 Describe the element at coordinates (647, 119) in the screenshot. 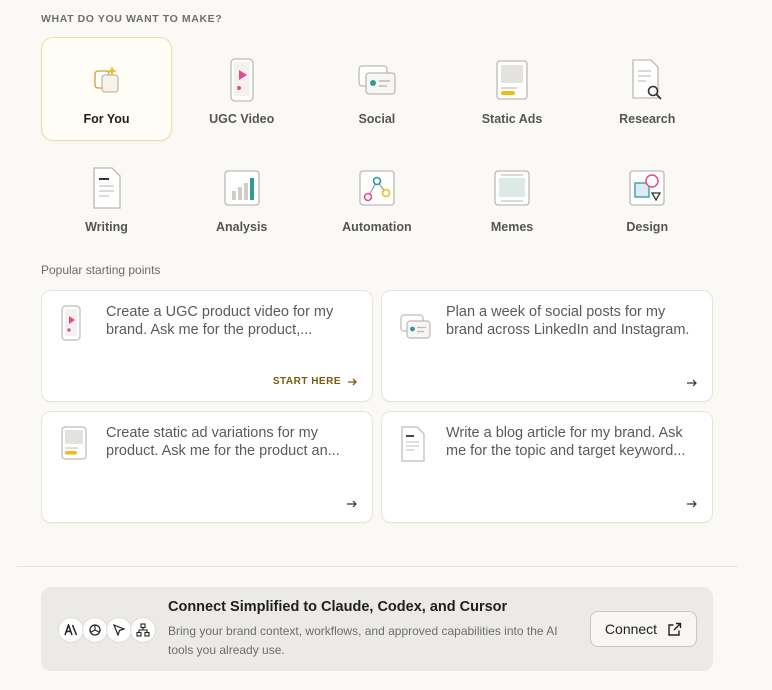

I see `category-label: Research` at that location.